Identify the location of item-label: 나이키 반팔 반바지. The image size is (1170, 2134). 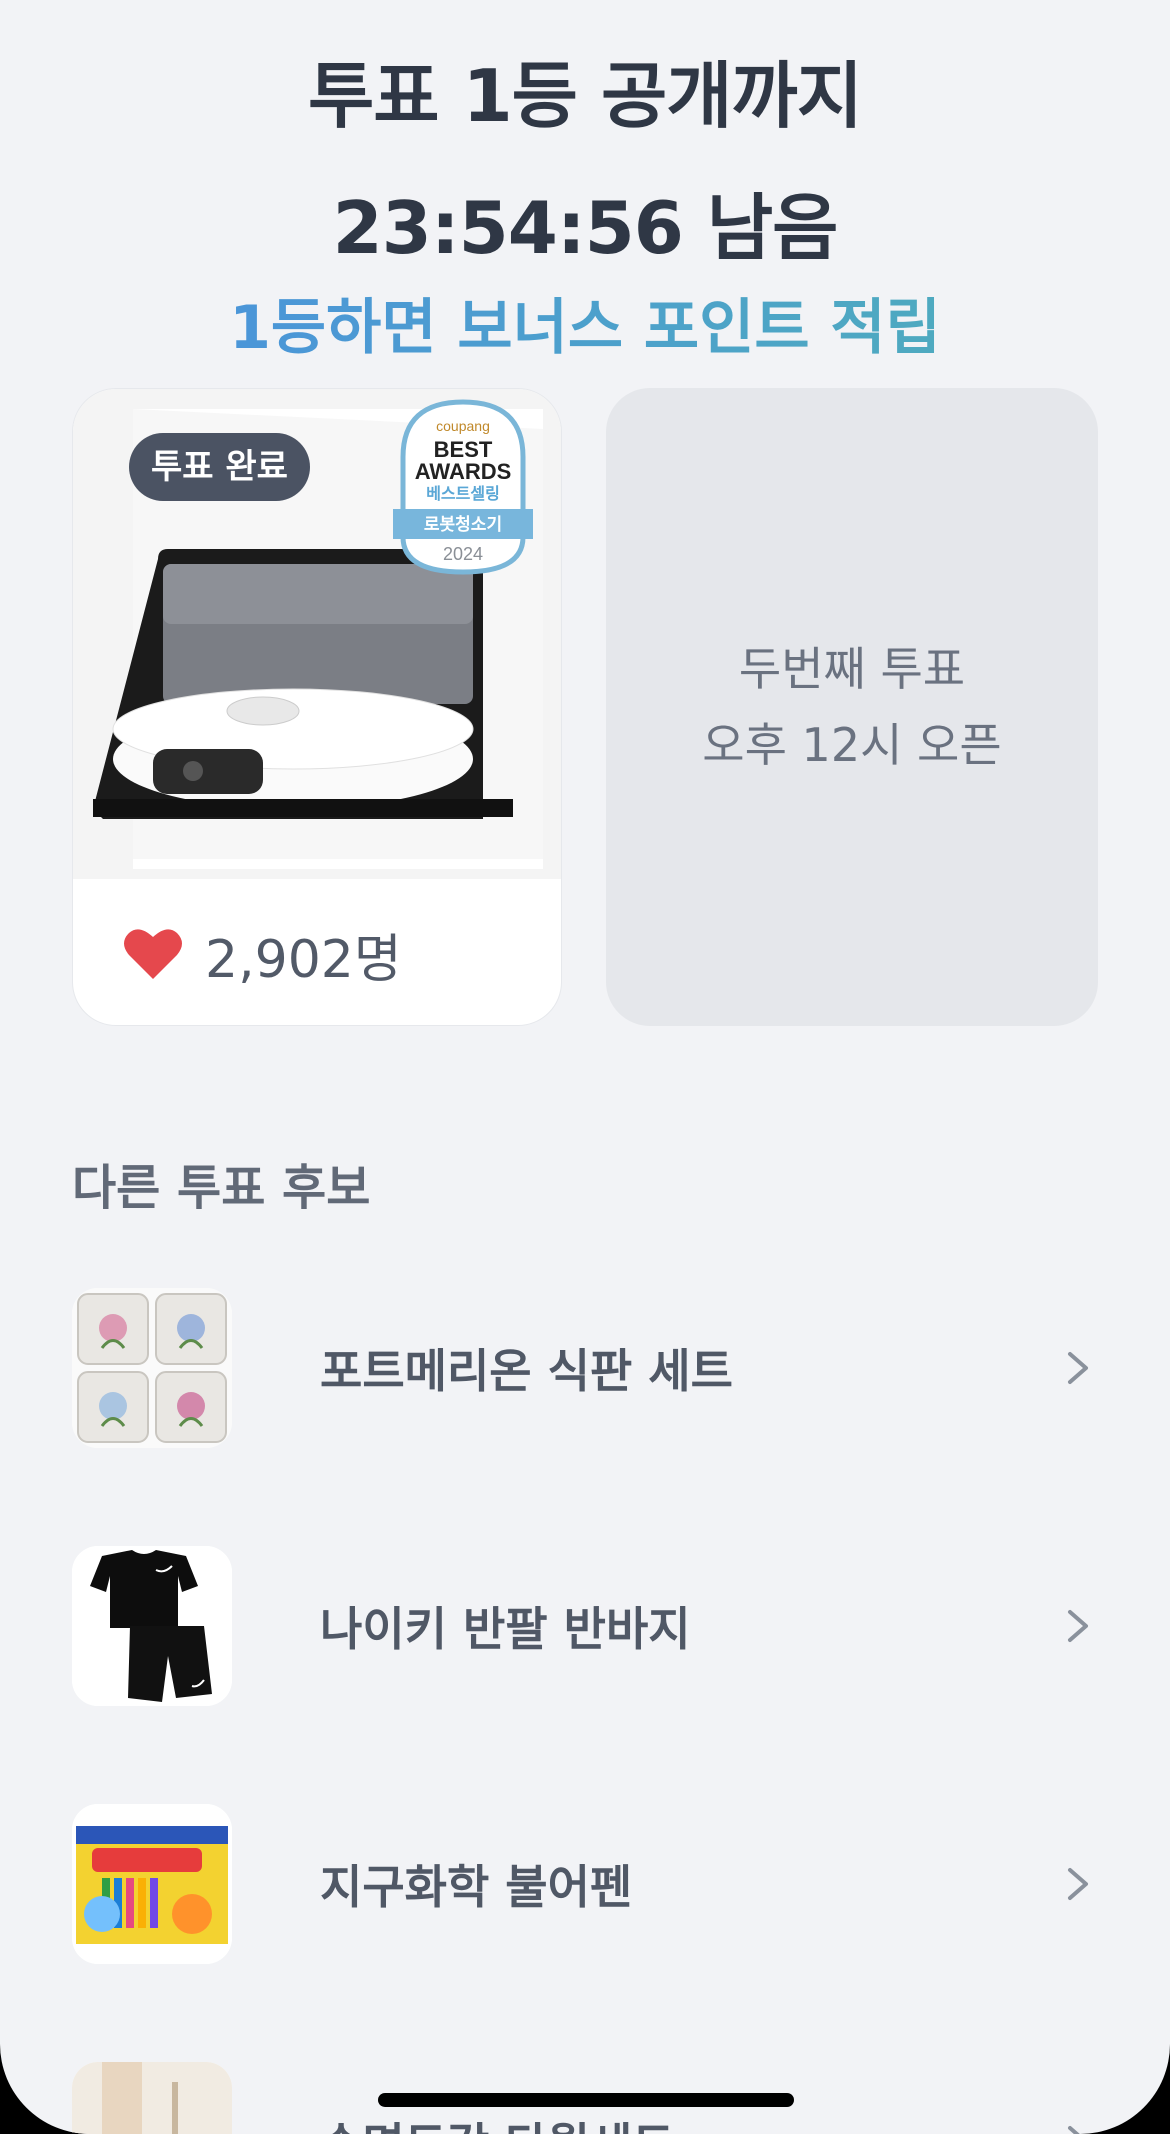
(505, 1629).